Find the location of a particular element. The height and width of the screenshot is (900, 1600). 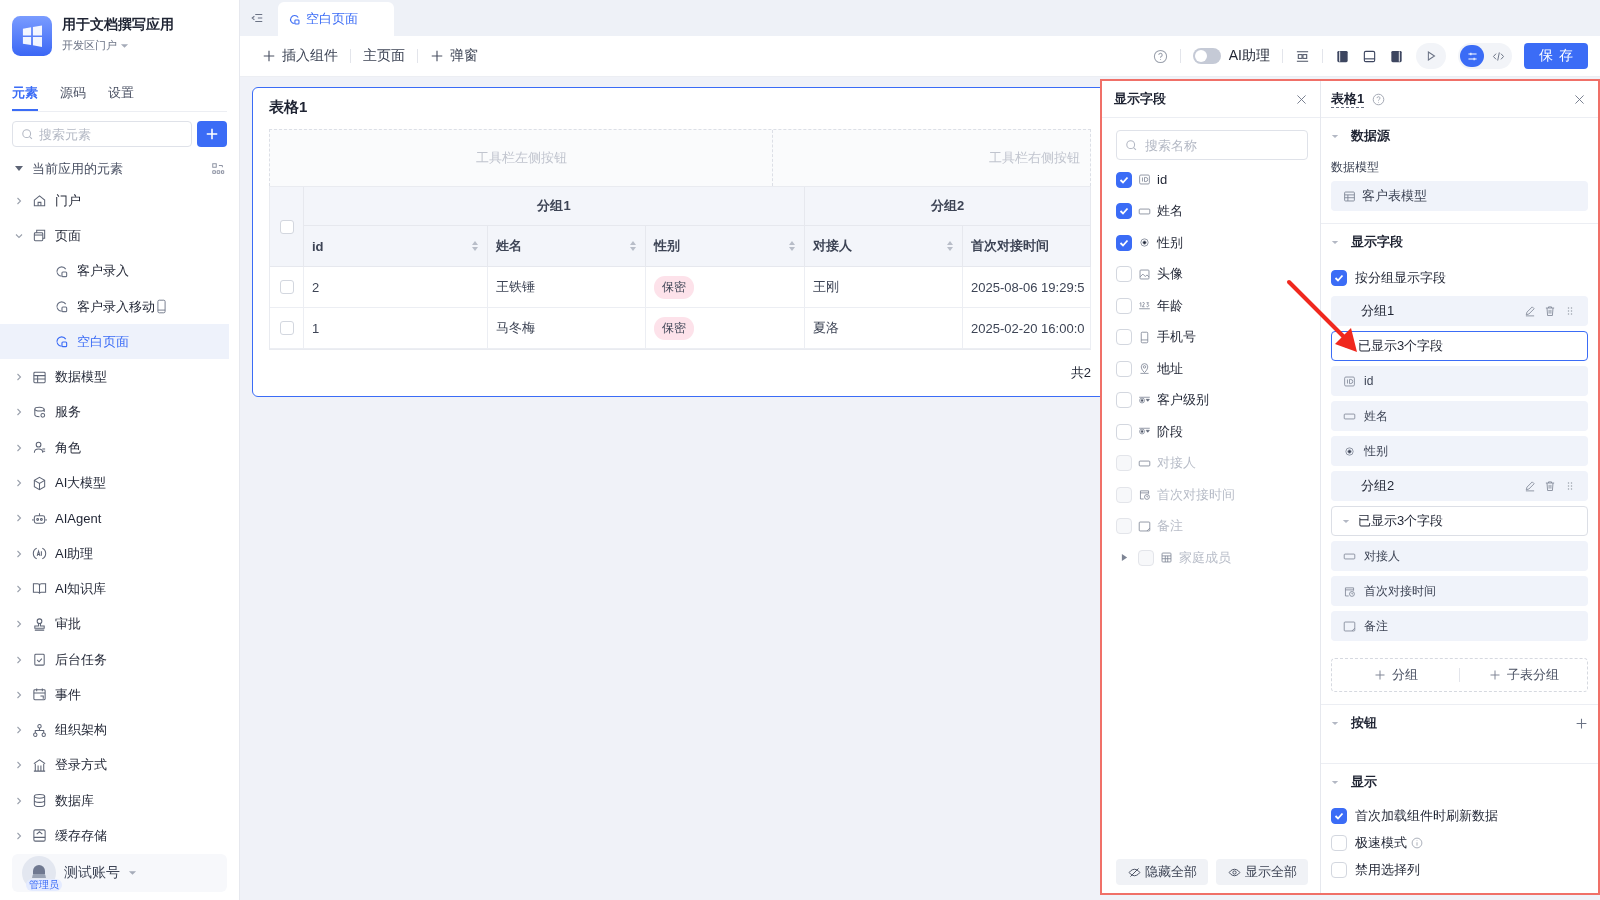

toolbar-button: 主页面 is located at coordinates (384, 56).